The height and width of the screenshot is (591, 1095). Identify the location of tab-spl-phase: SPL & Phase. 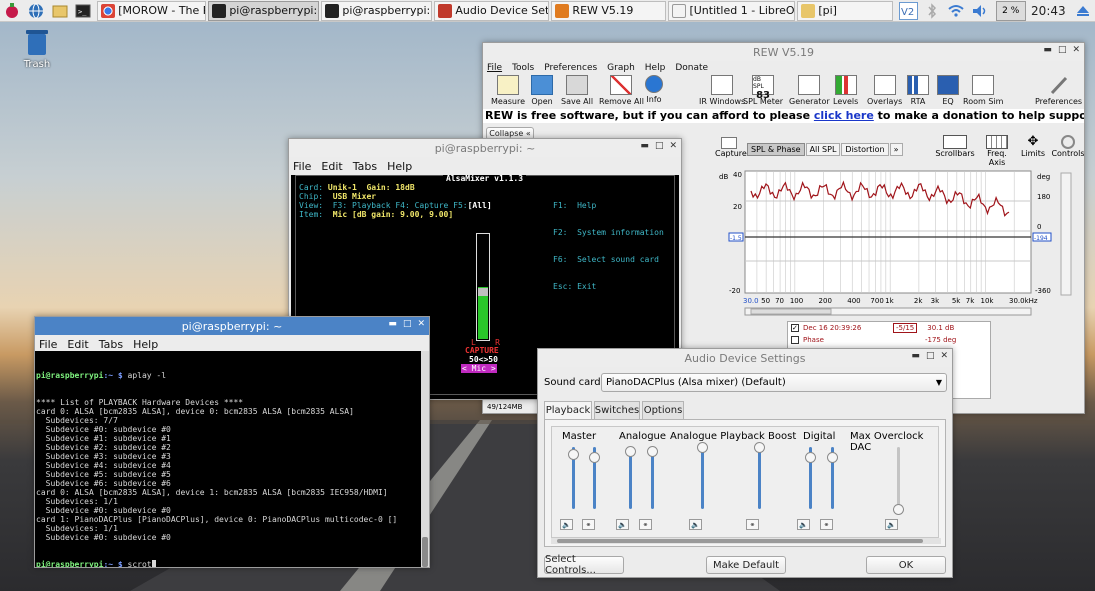
(776, 149).